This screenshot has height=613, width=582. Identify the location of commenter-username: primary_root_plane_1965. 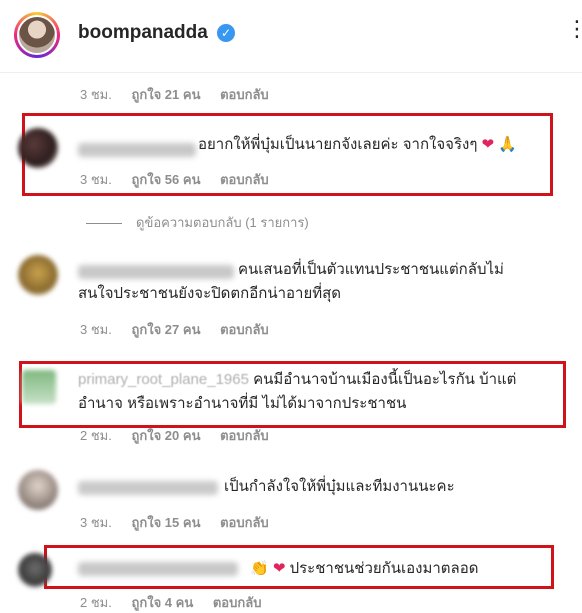
(163, 379).